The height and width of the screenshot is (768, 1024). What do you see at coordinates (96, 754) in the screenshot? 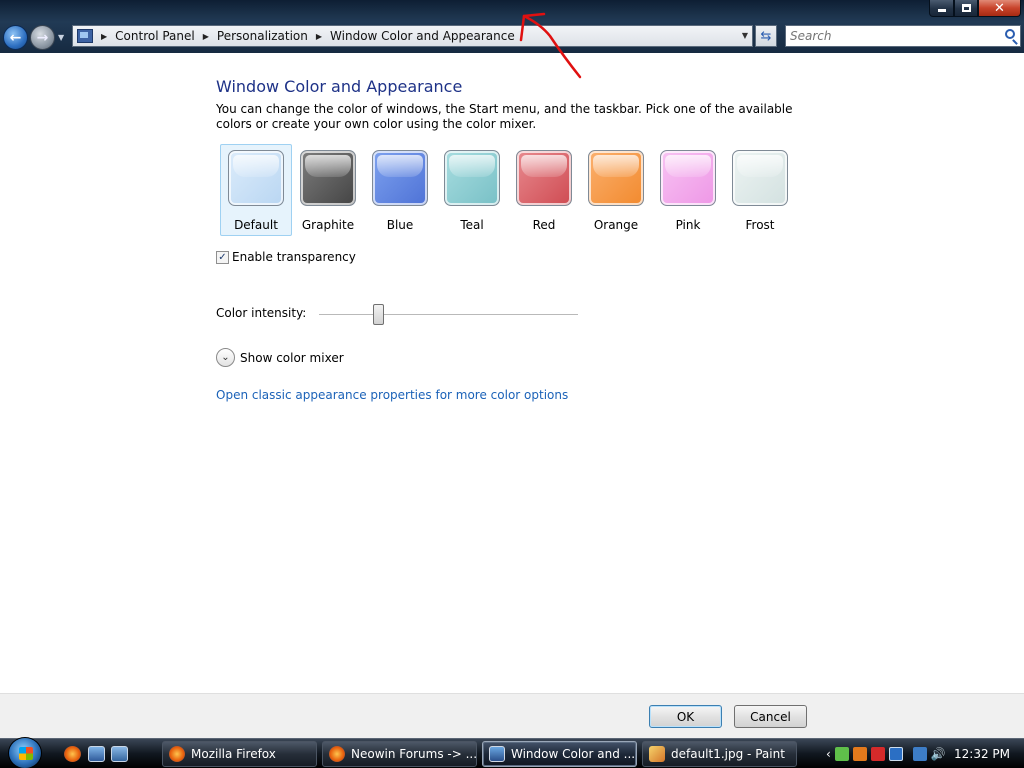
I see `quick-launch-show-desktop-icon` at bounding box center [96, 754].